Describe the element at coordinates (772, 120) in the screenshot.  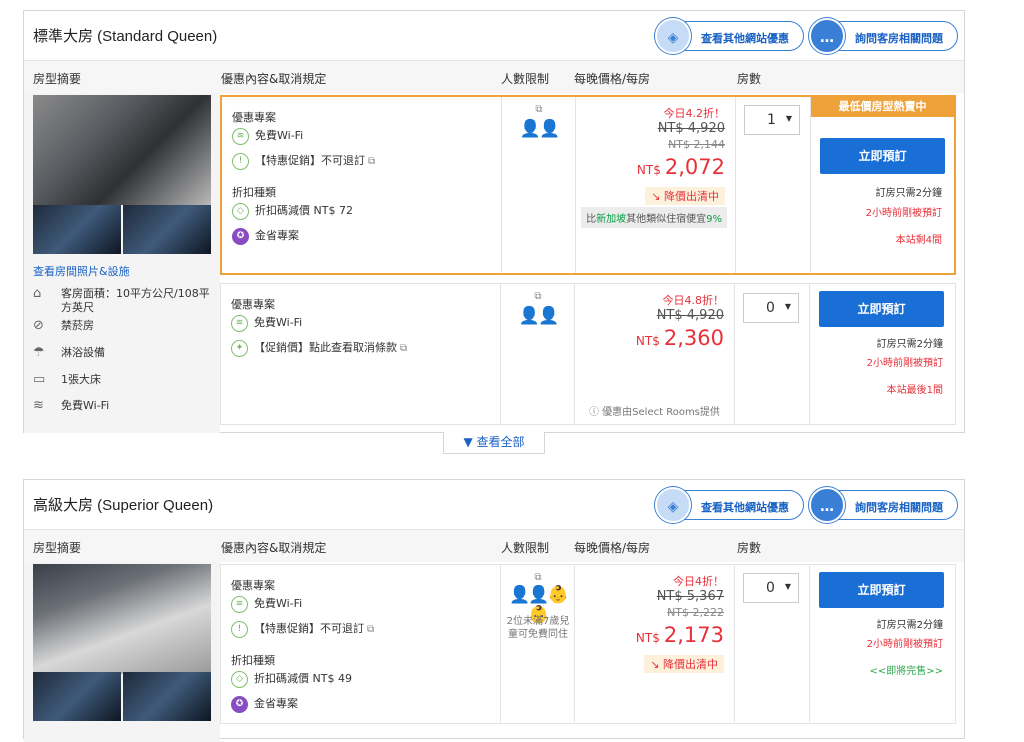
I see `room-count-select: 1 ▼` at that location.